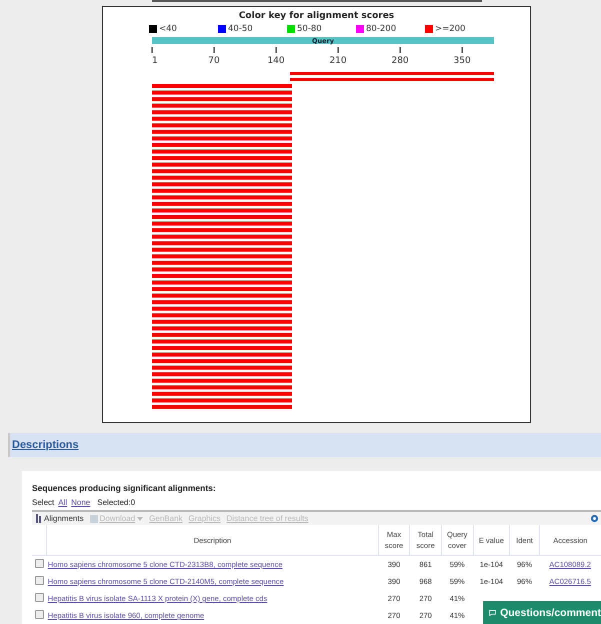 The height and width of the screenshot is (624, 601). Describe the element at coordinates (317, 16) in the screenshot. I see `chart-title: Color key for alignment scores` at that location.